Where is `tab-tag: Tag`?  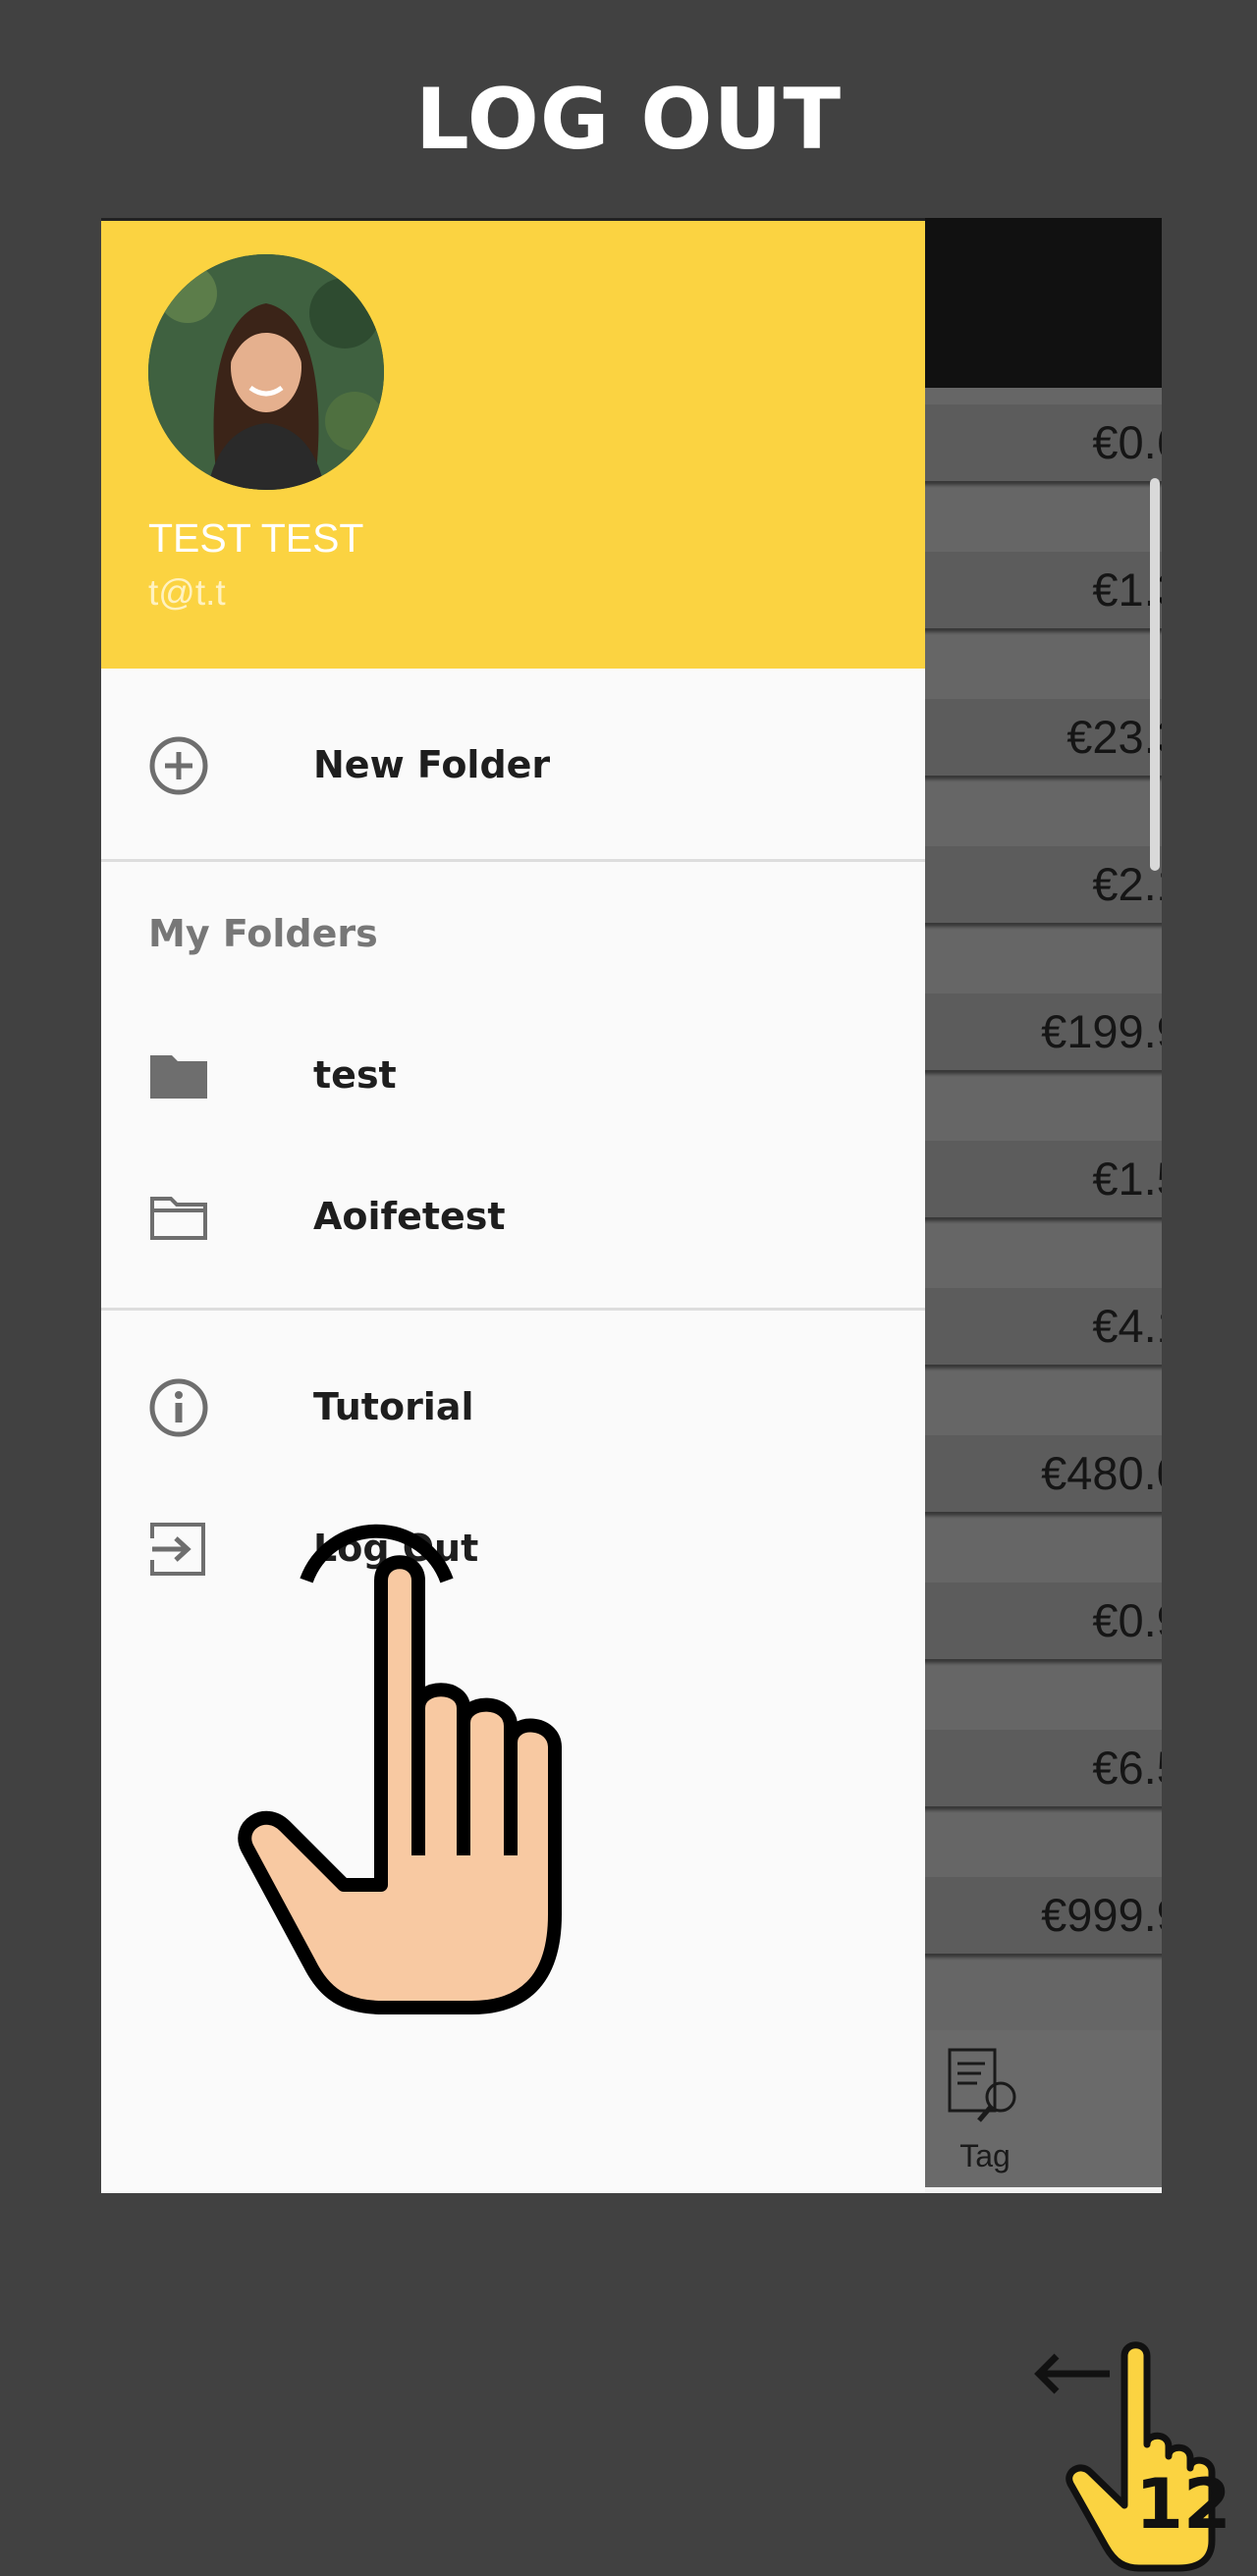
tab-tag: Tag is located at coordinates (985, 2113).